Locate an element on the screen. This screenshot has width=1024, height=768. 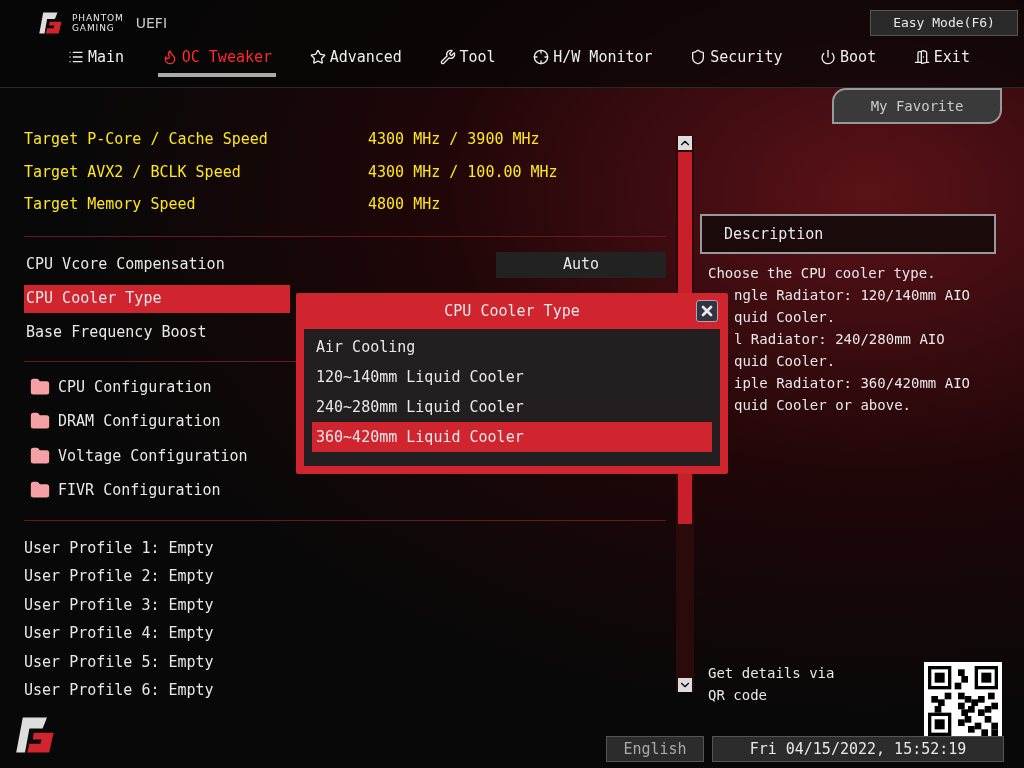
language-button: English is located at coordinates (655, 749).